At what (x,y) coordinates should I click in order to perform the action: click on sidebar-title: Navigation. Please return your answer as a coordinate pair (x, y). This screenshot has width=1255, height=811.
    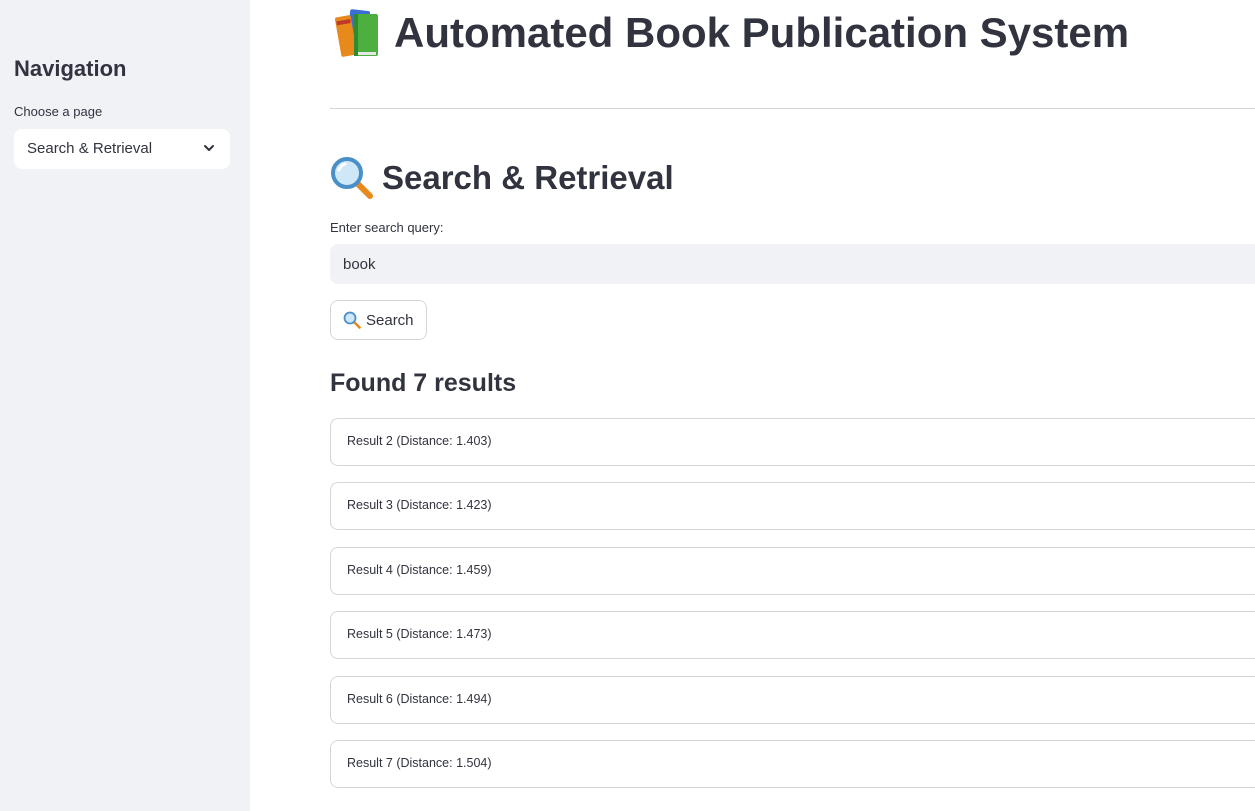
    Looking at the image, I should click on (70, 68).